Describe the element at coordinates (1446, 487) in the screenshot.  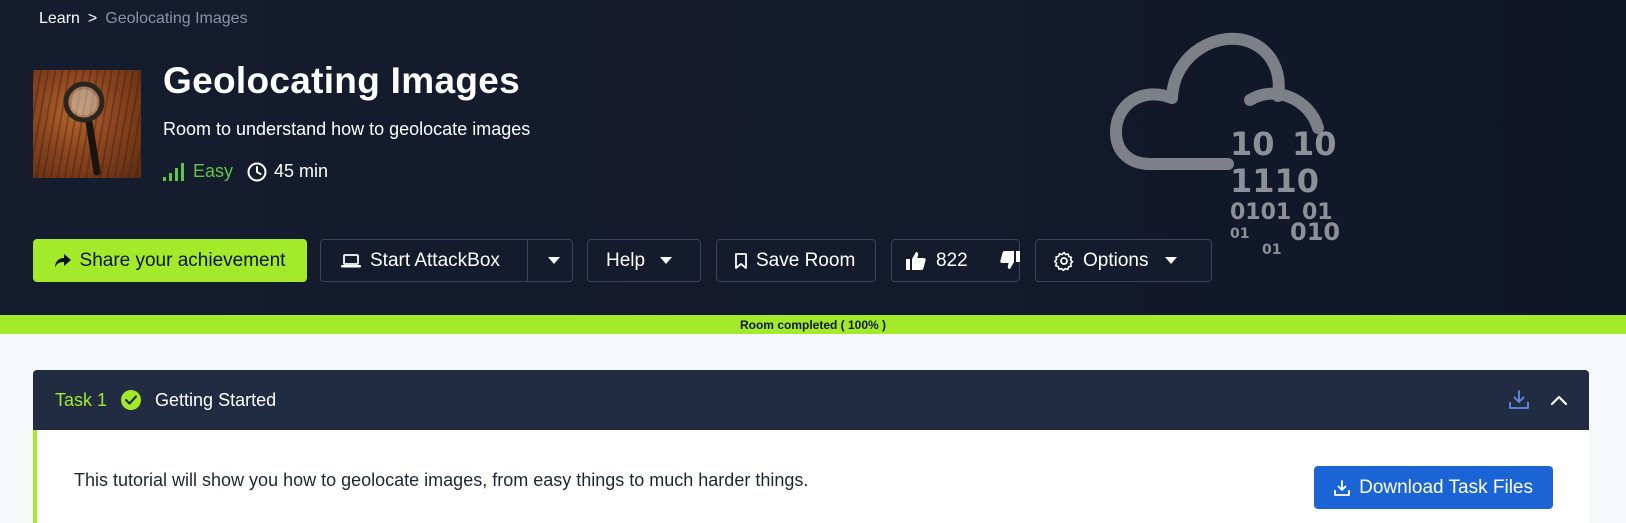
I see `download-task-files-label: Download Task Files` at that location.